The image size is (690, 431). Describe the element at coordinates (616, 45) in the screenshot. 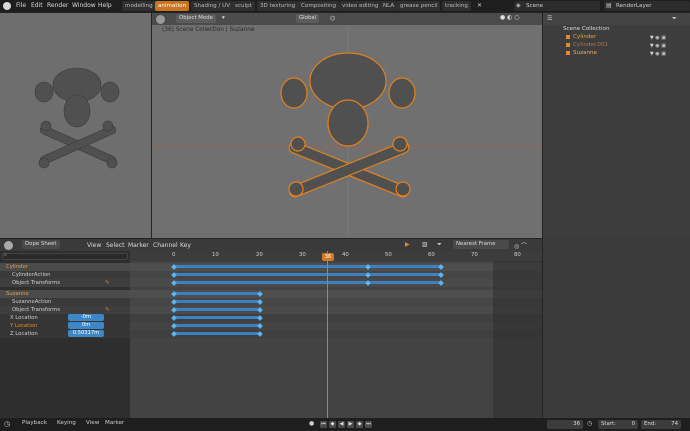

I see `outliner-item-cylinder-001: Cylinder.001 ▼ ◉ ▣` at that location.